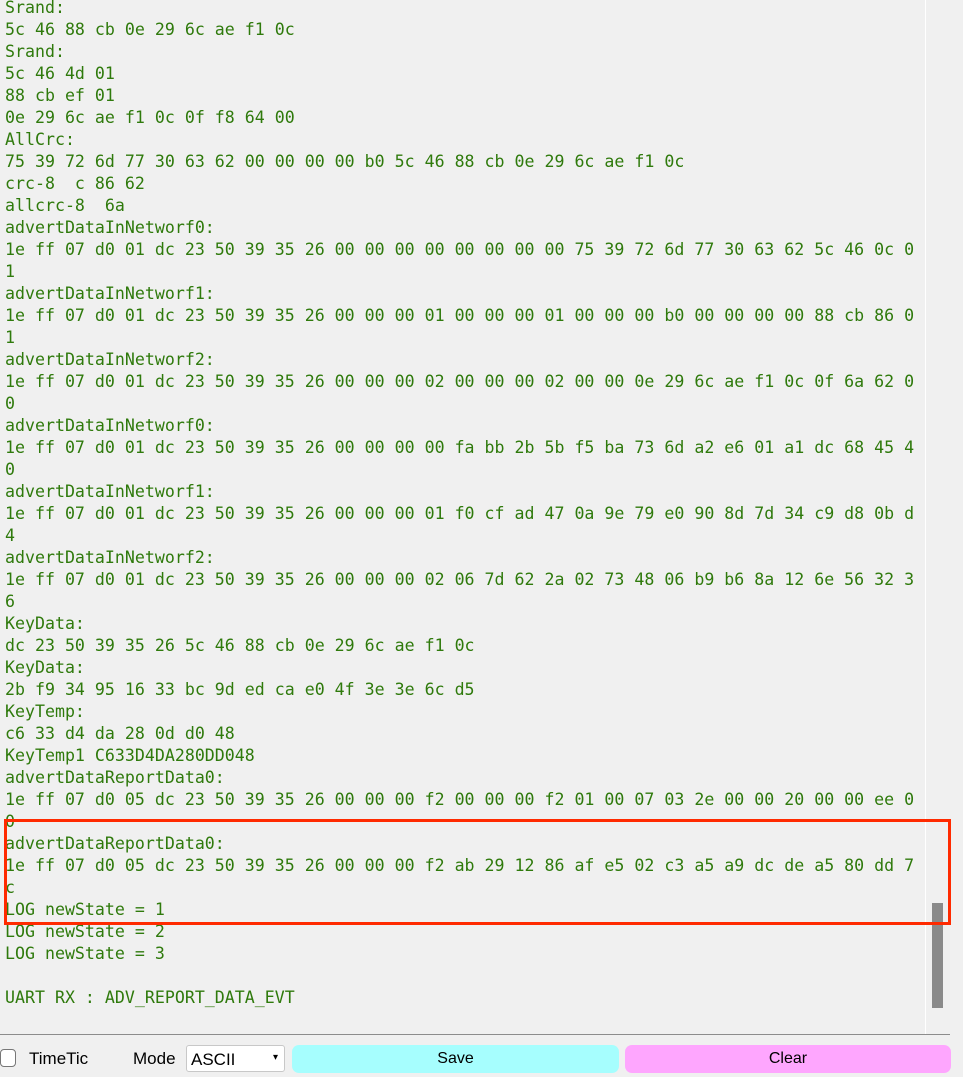 The image size is (963, 1077). I want to click on timetic-label: TimeTic, so click(59, 1058).